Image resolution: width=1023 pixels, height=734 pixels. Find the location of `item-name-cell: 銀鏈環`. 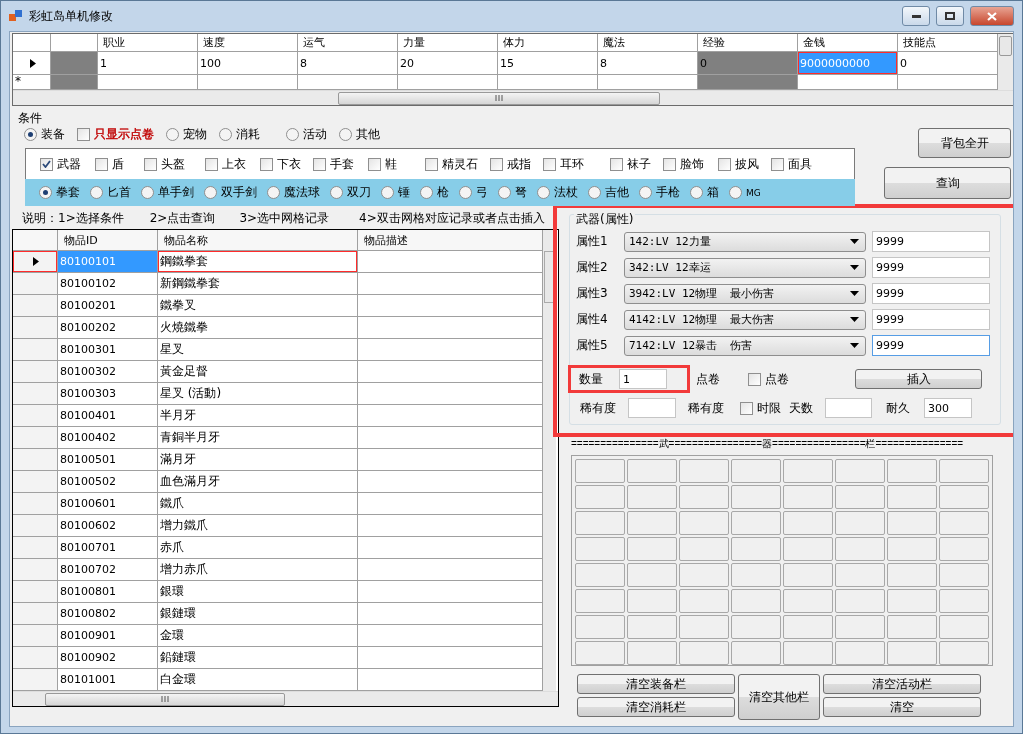

item-name-cell: 銀鏈環 is located at coordinates (258, 614).